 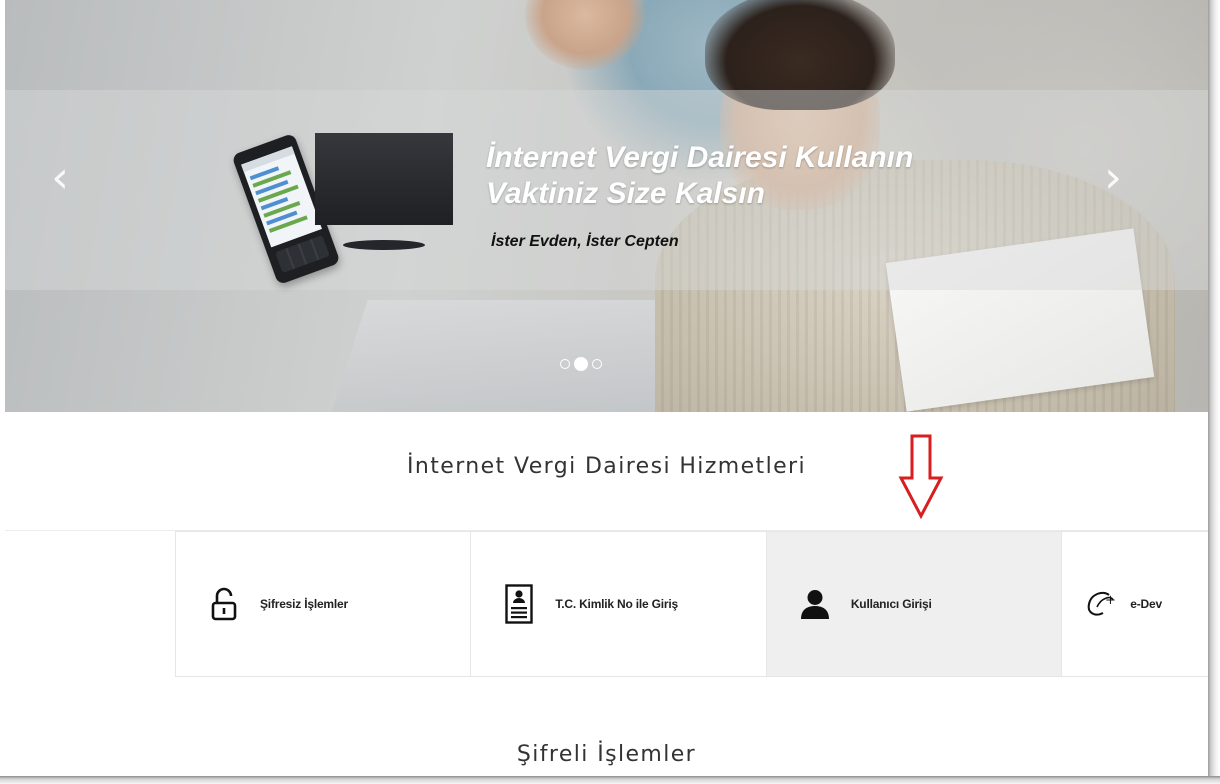 I want to click on tile-kullanici-girisi: Kullanıcı Girişi, so click(x=914, y=604).